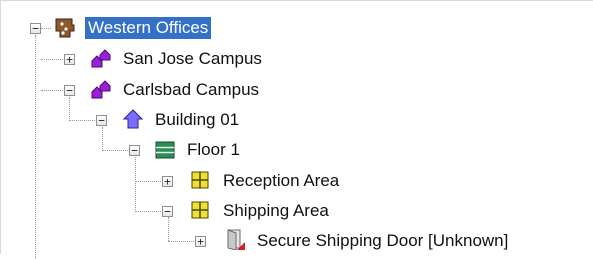 Image resolution: width=593 pixels, height=259 pixels. Describe the element at coordinates (276, 211) in the screenshot. I see `tree-item-shipping-area: Shipping Area` at that location.